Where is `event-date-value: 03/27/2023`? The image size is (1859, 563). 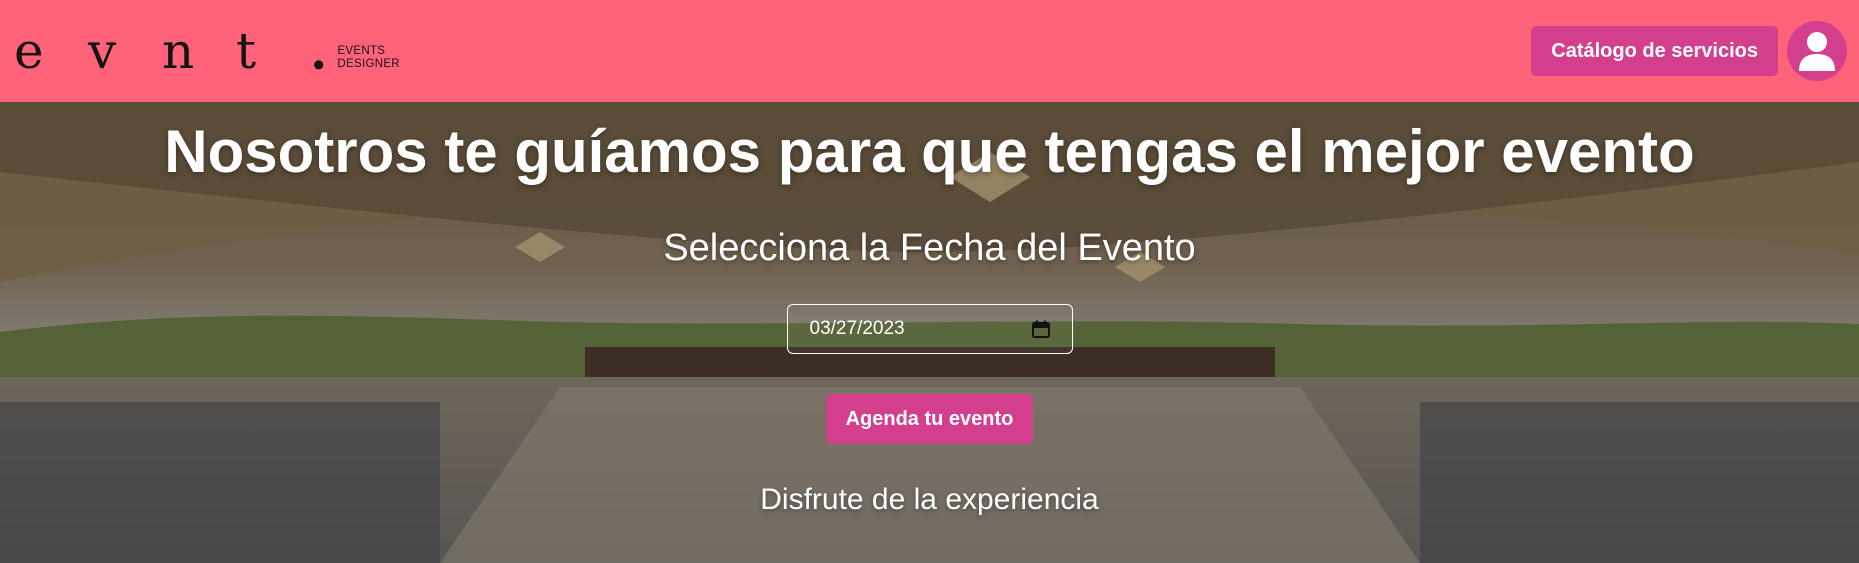 event-date-value: 03/27/2023 is located at coordinates (857, 328).